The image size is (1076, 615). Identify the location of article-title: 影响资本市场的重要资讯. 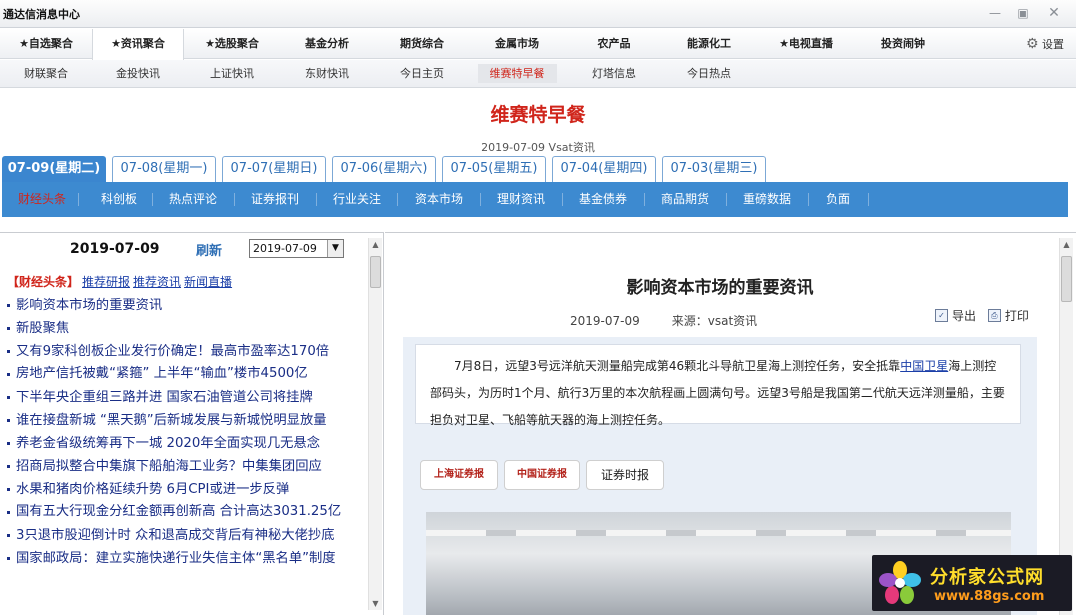
(720, 288).